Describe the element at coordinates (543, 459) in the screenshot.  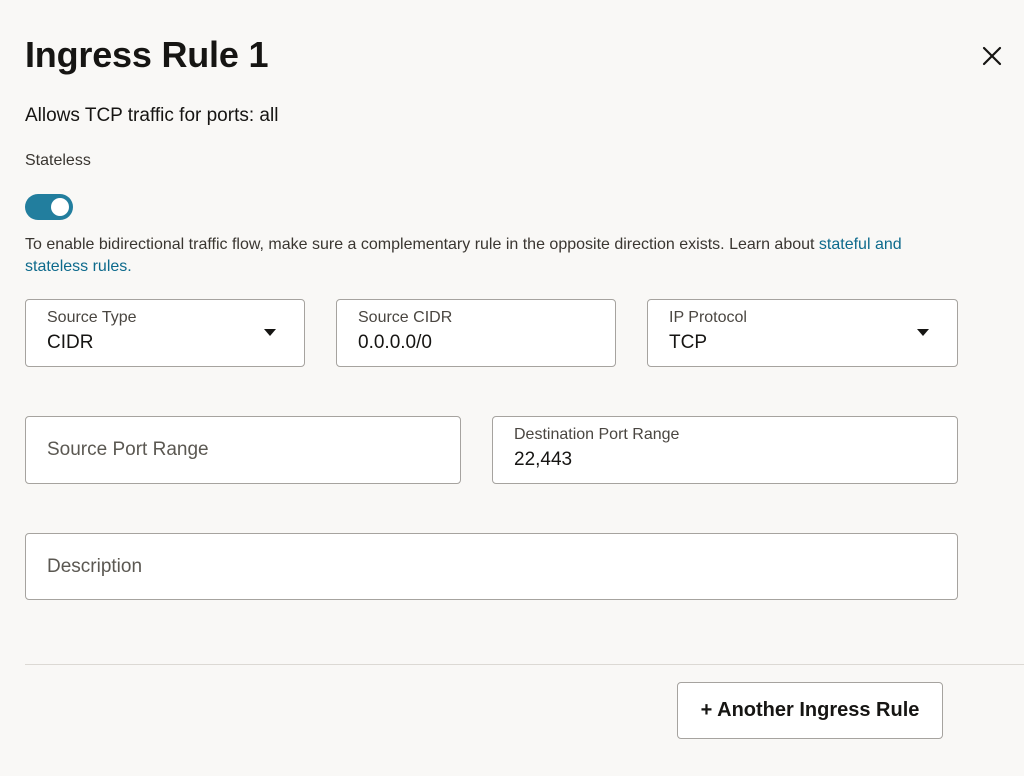
I see `destination-port-range-value: 22,443` at that location.